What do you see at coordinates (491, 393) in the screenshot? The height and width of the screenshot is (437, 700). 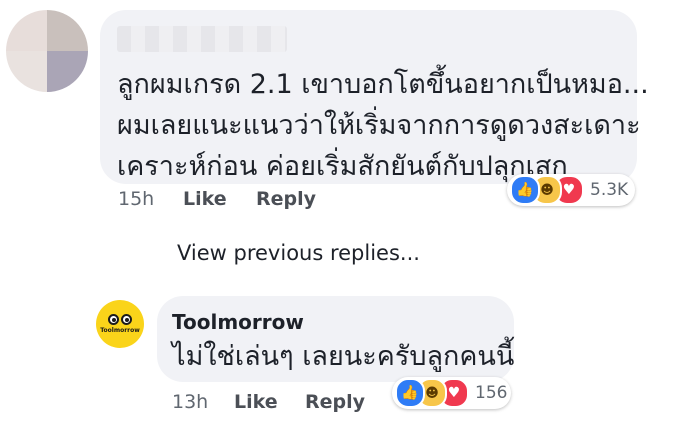 I see `reaction-count: 156` at bounding box center [491, 393].